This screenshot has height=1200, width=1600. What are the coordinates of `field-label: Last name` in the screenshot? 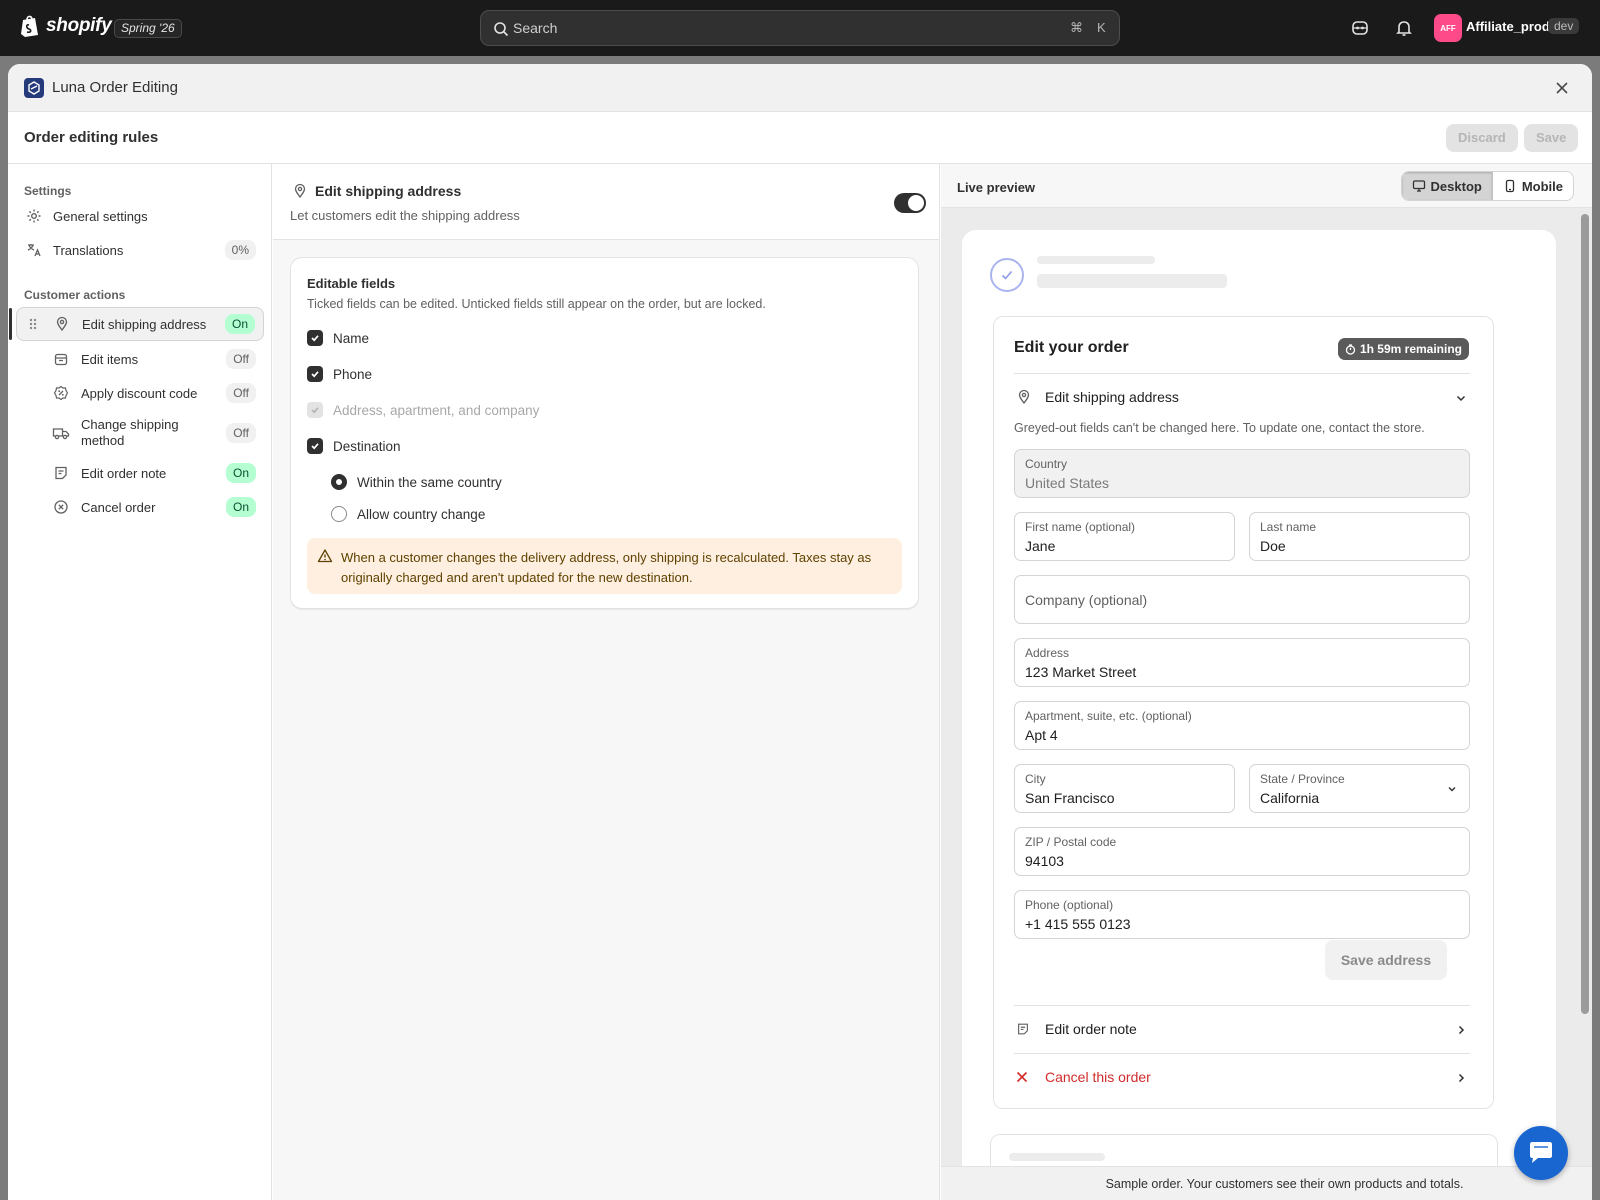 It's located at (1288, 527).